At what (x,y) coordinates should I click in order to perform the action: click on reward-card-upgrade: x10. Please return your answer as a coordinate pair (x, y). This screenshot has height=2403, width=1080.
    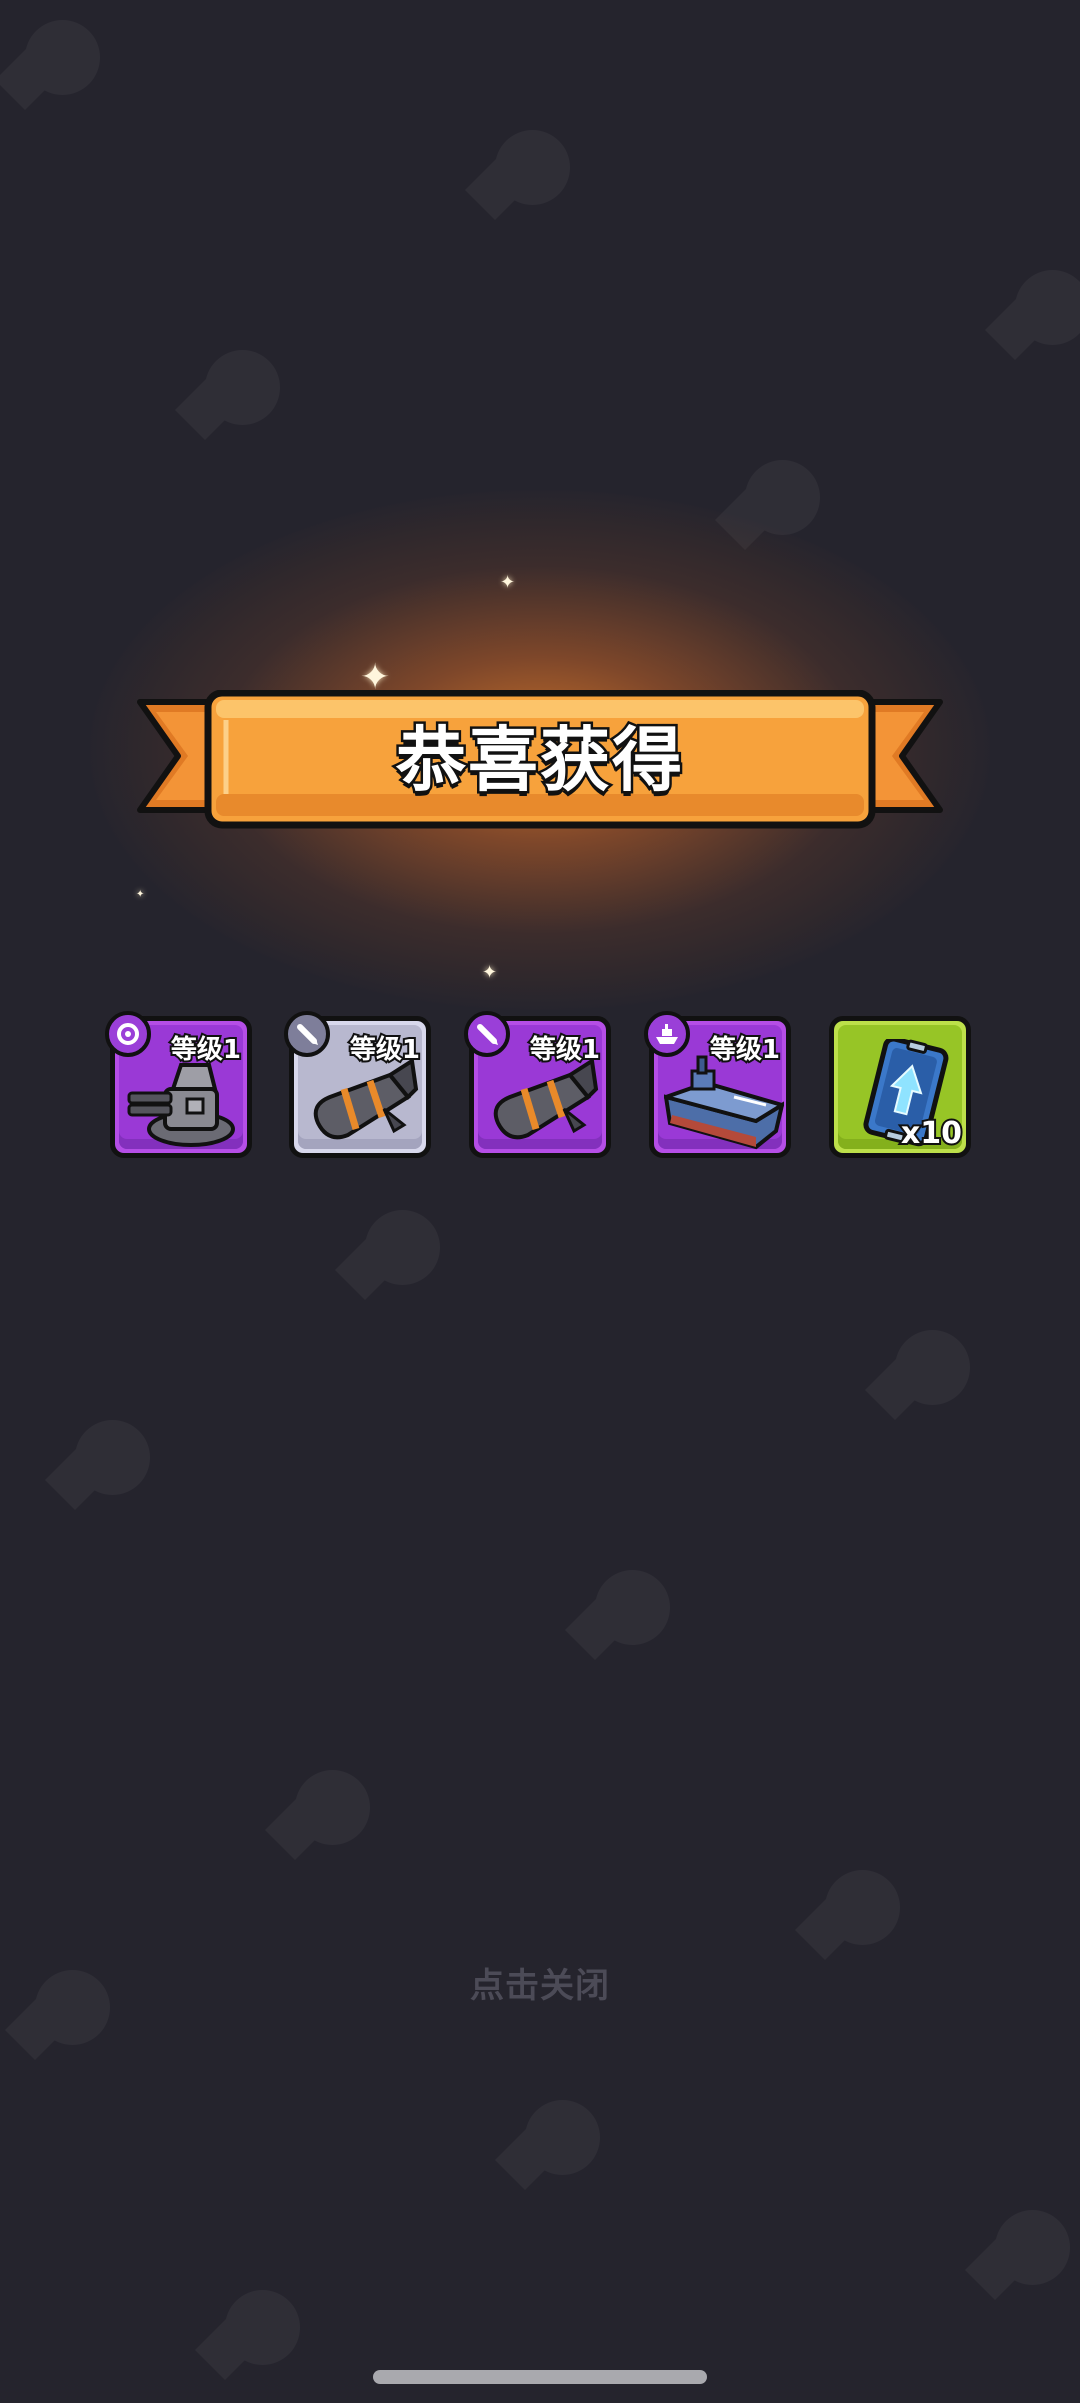
    Looking at the image, I should click on (900, 1087).